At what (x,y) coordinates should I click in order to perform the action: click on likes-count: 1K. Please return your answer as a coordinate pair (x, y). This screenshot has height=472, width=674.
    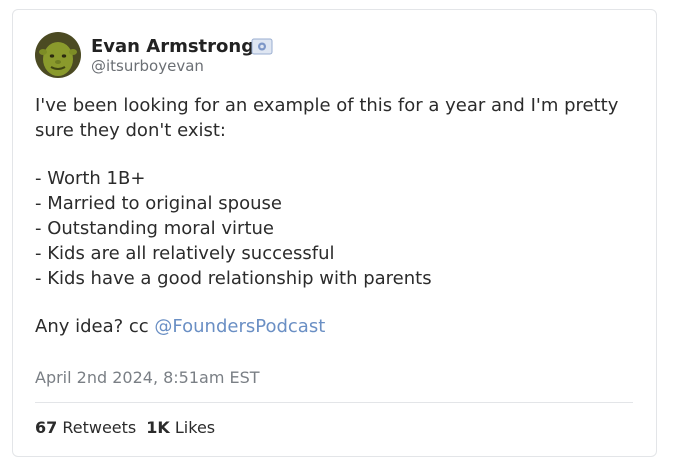
    Looking at the image, I should click on (158, 427).